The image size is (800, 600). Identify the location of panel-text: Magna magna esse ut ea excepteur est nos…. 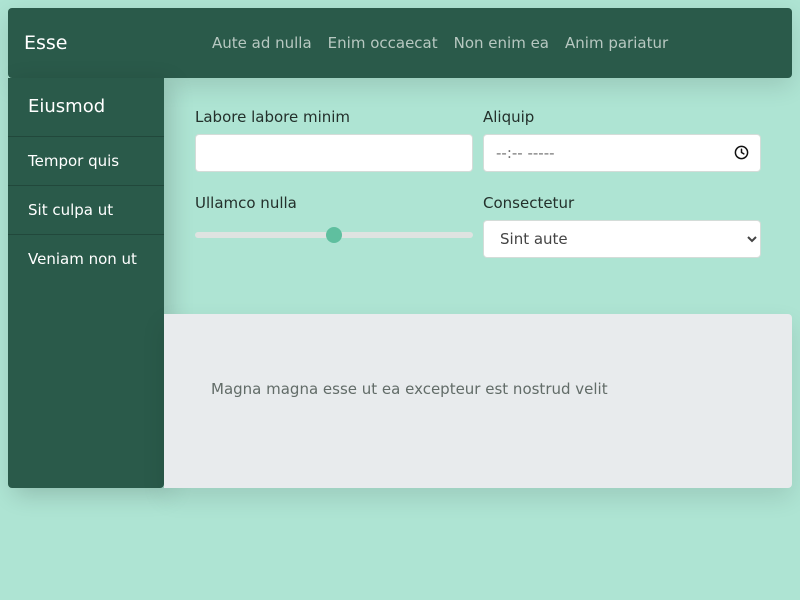
(409, 389).